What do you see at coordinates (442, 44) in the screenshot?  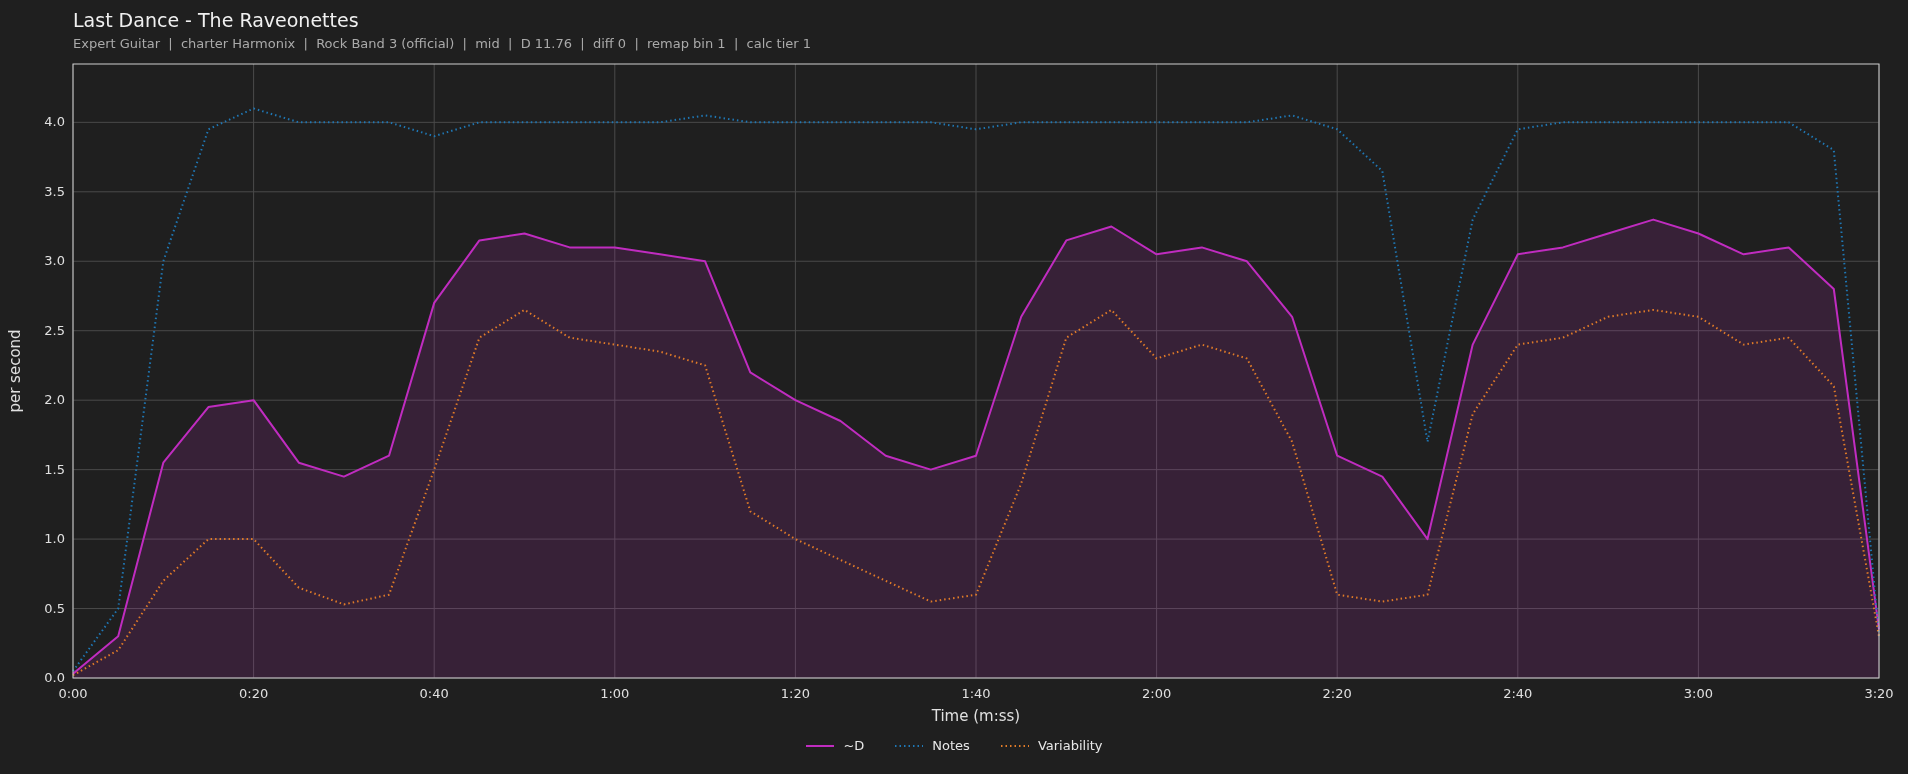 I see `chart-subtitle: Expert Guitar | charter Harmonix | Rock Band 3 (official) | mid | D 11.76 | diff 0 | remap bin 1 | calc tier 1` at bounding box center [442, 44].